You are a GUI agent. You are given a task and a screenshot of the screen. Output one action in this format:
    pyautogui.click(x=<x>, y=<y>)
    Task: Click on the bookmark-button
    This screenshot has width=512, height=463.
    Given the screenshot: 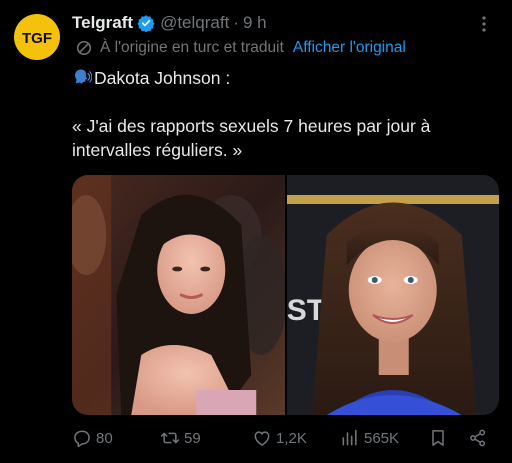 What is the action you would take?
    pyautogui.click(x=438, y=438)
    